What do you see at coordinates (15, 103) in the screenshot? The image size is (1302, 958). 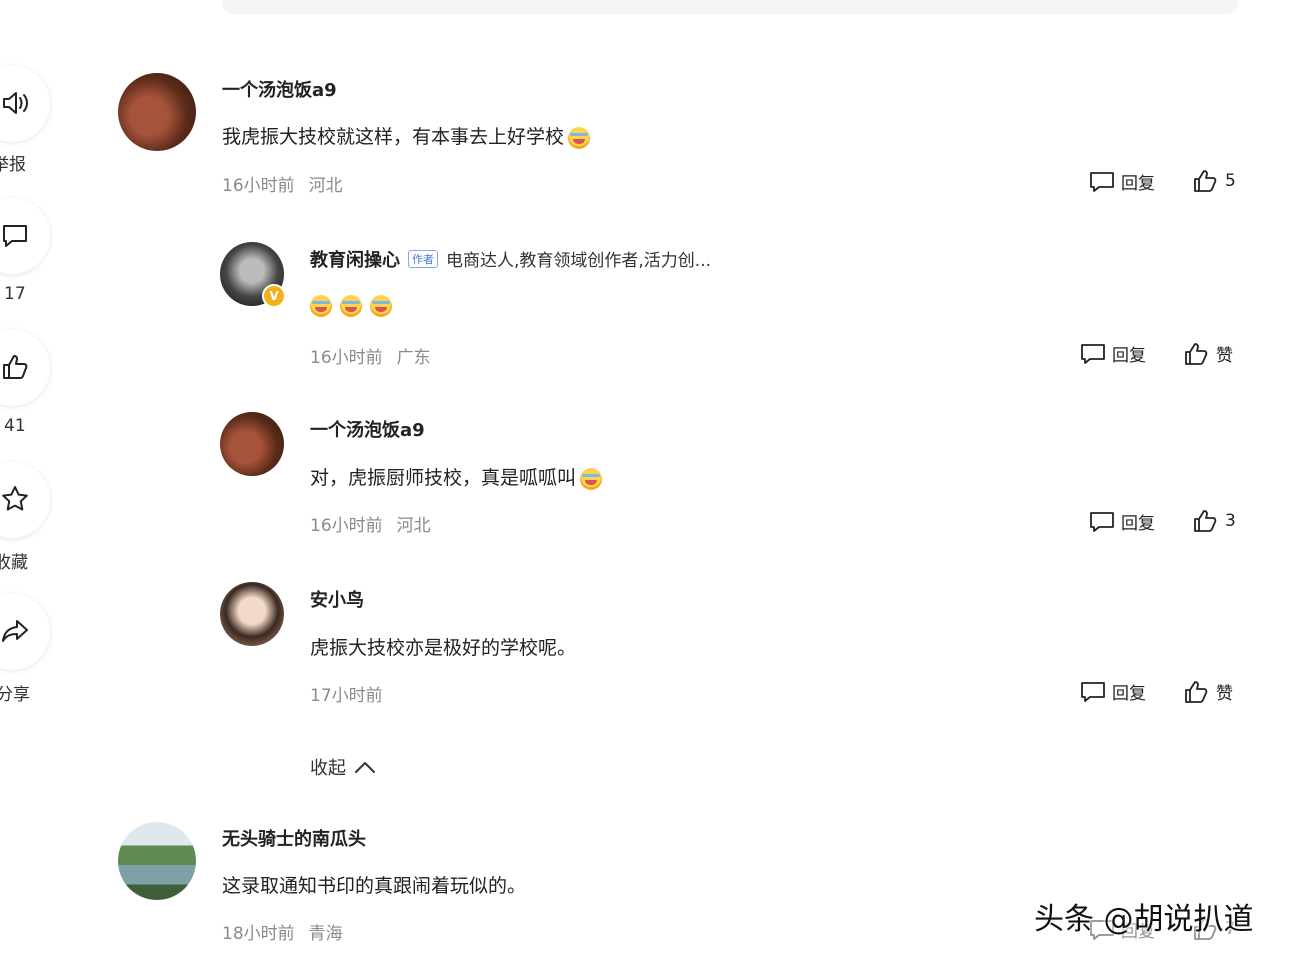 I see `speaker-icon` at bounding box center [15, 103].